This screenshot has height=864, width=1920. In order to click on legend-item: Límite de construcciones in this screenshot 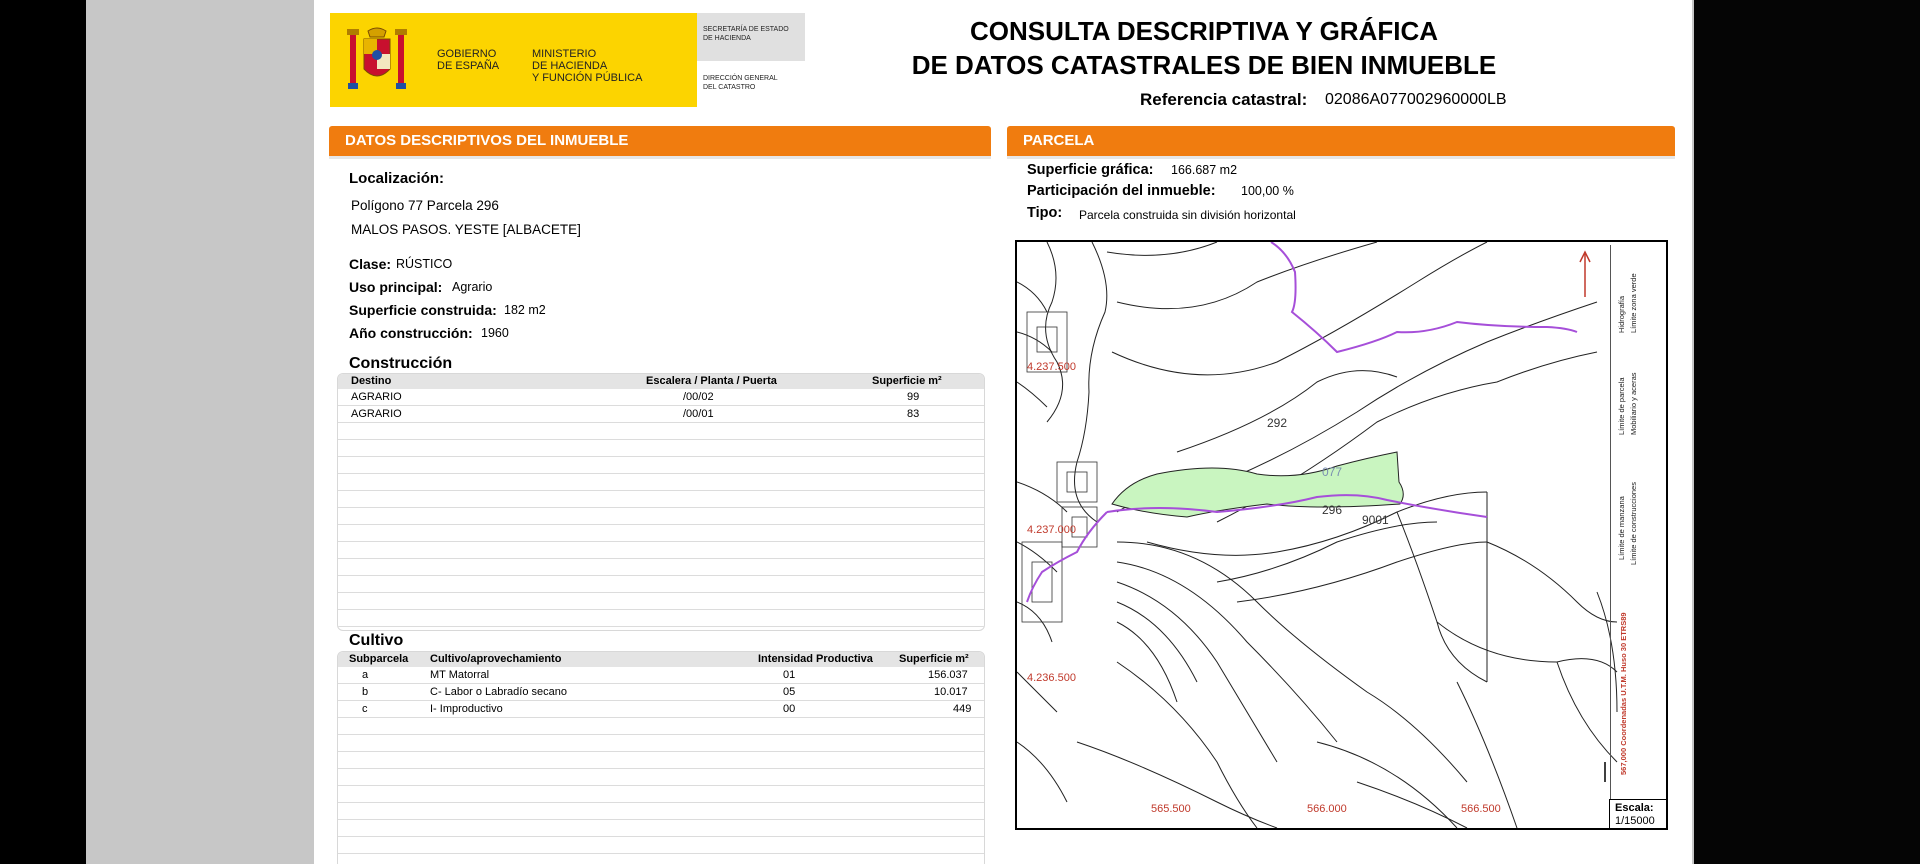, I will do `click(1633, 523)`.